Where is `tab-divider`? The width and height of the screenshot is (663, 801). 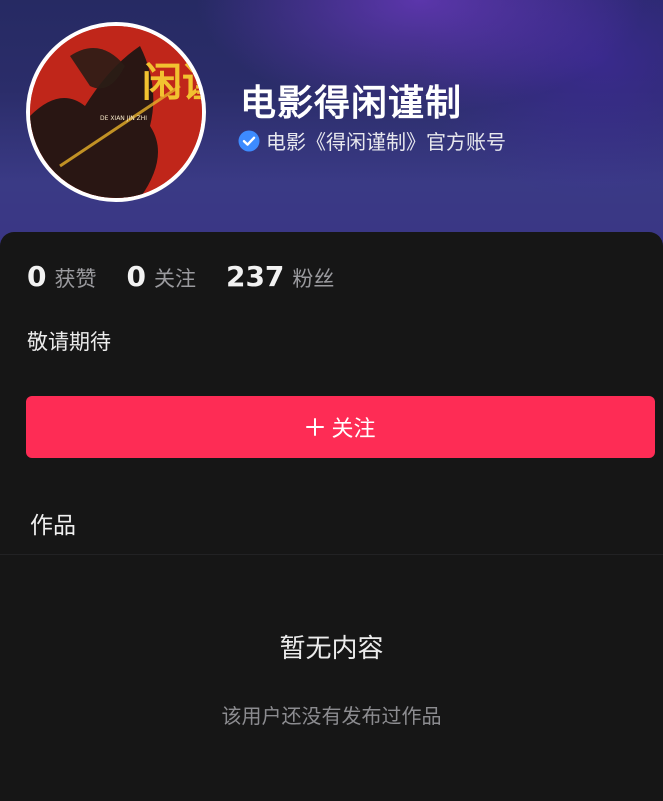
tab-divider is located at coordinates (331, 554).